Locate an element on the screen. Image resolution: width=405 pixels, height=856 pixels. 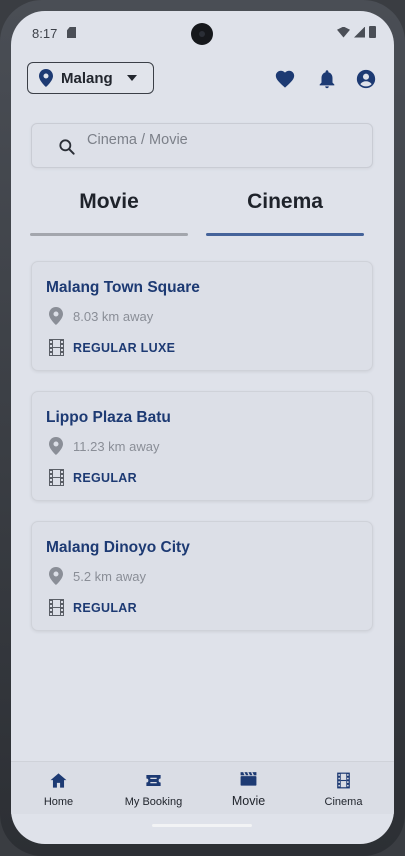
cinema-card: Malang Dinoyo City 5.2 km away REGULAR is located at coordinates (202, 576).